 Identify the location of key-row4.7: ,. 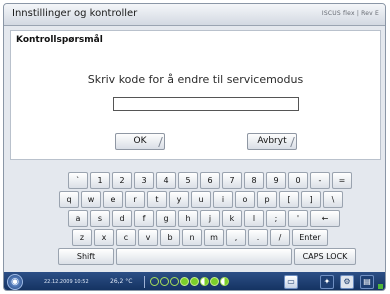
(236, 237).